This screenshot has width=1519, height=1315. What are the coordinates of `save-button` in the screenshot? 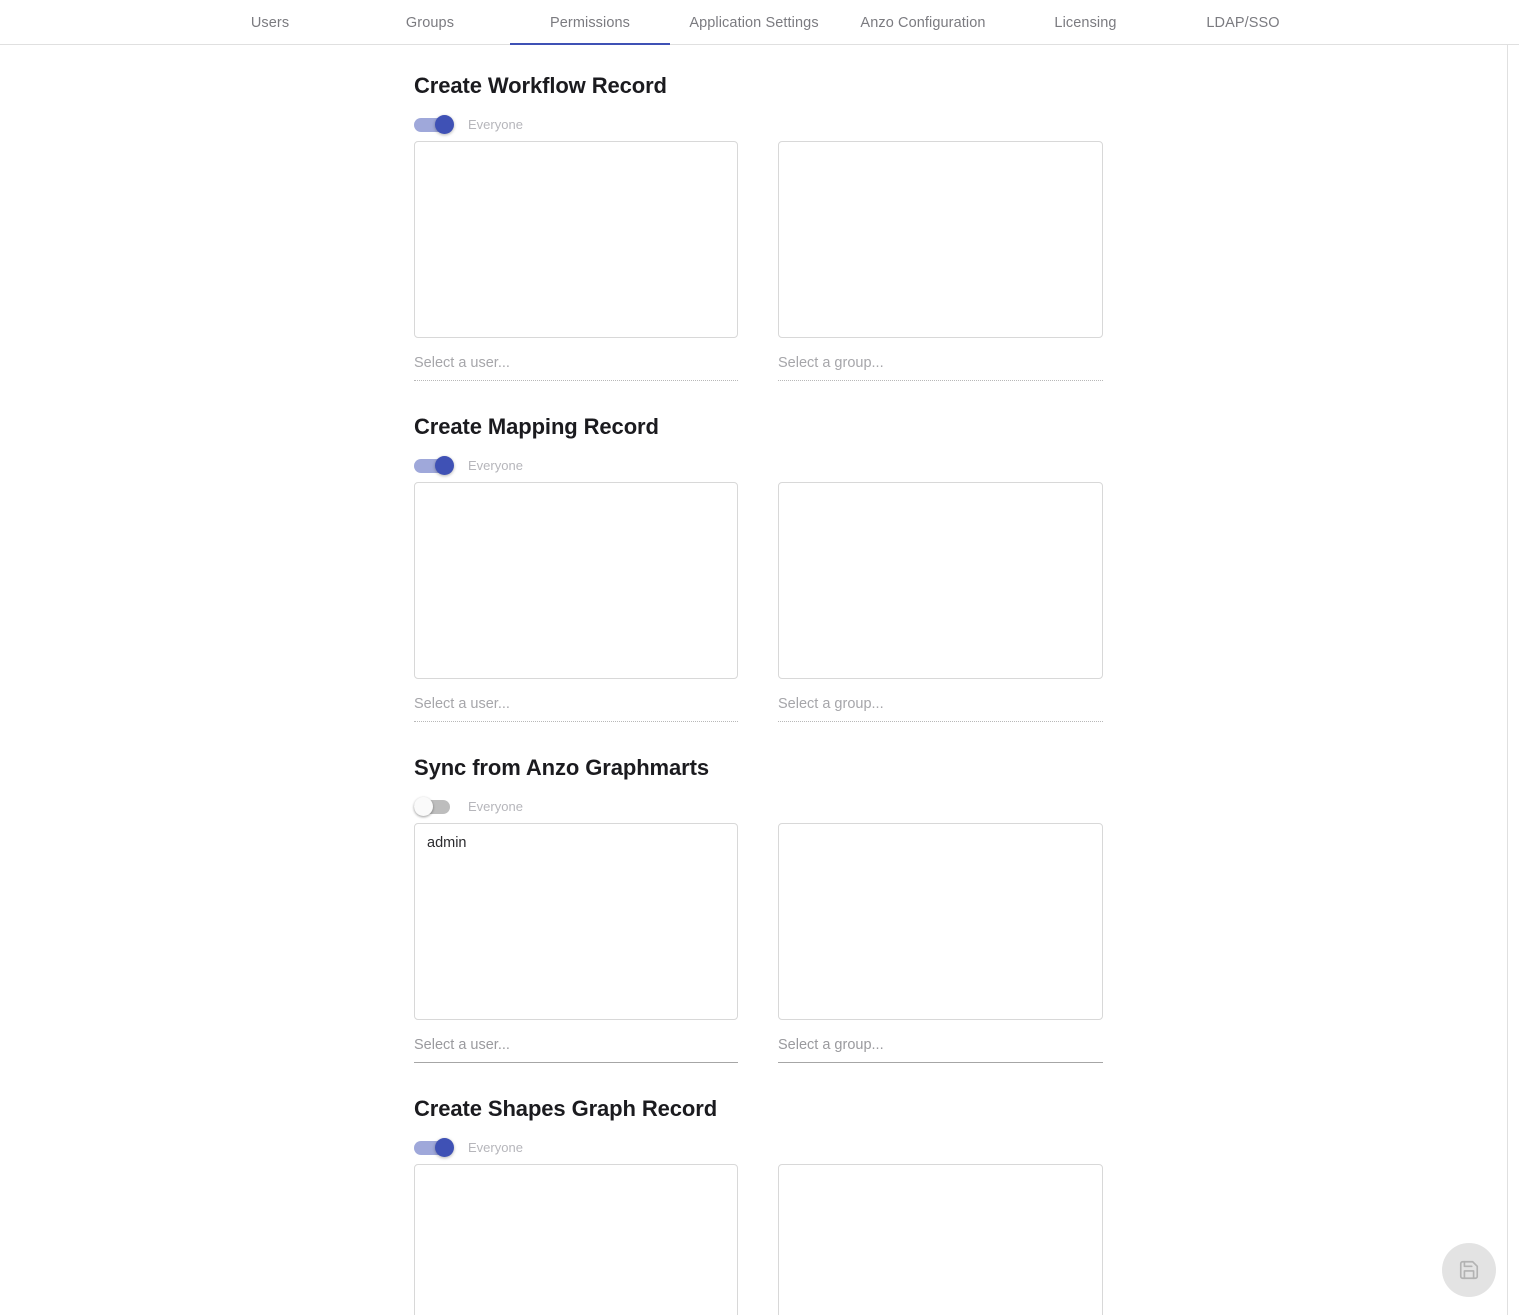 It's located at (1469, 1270).